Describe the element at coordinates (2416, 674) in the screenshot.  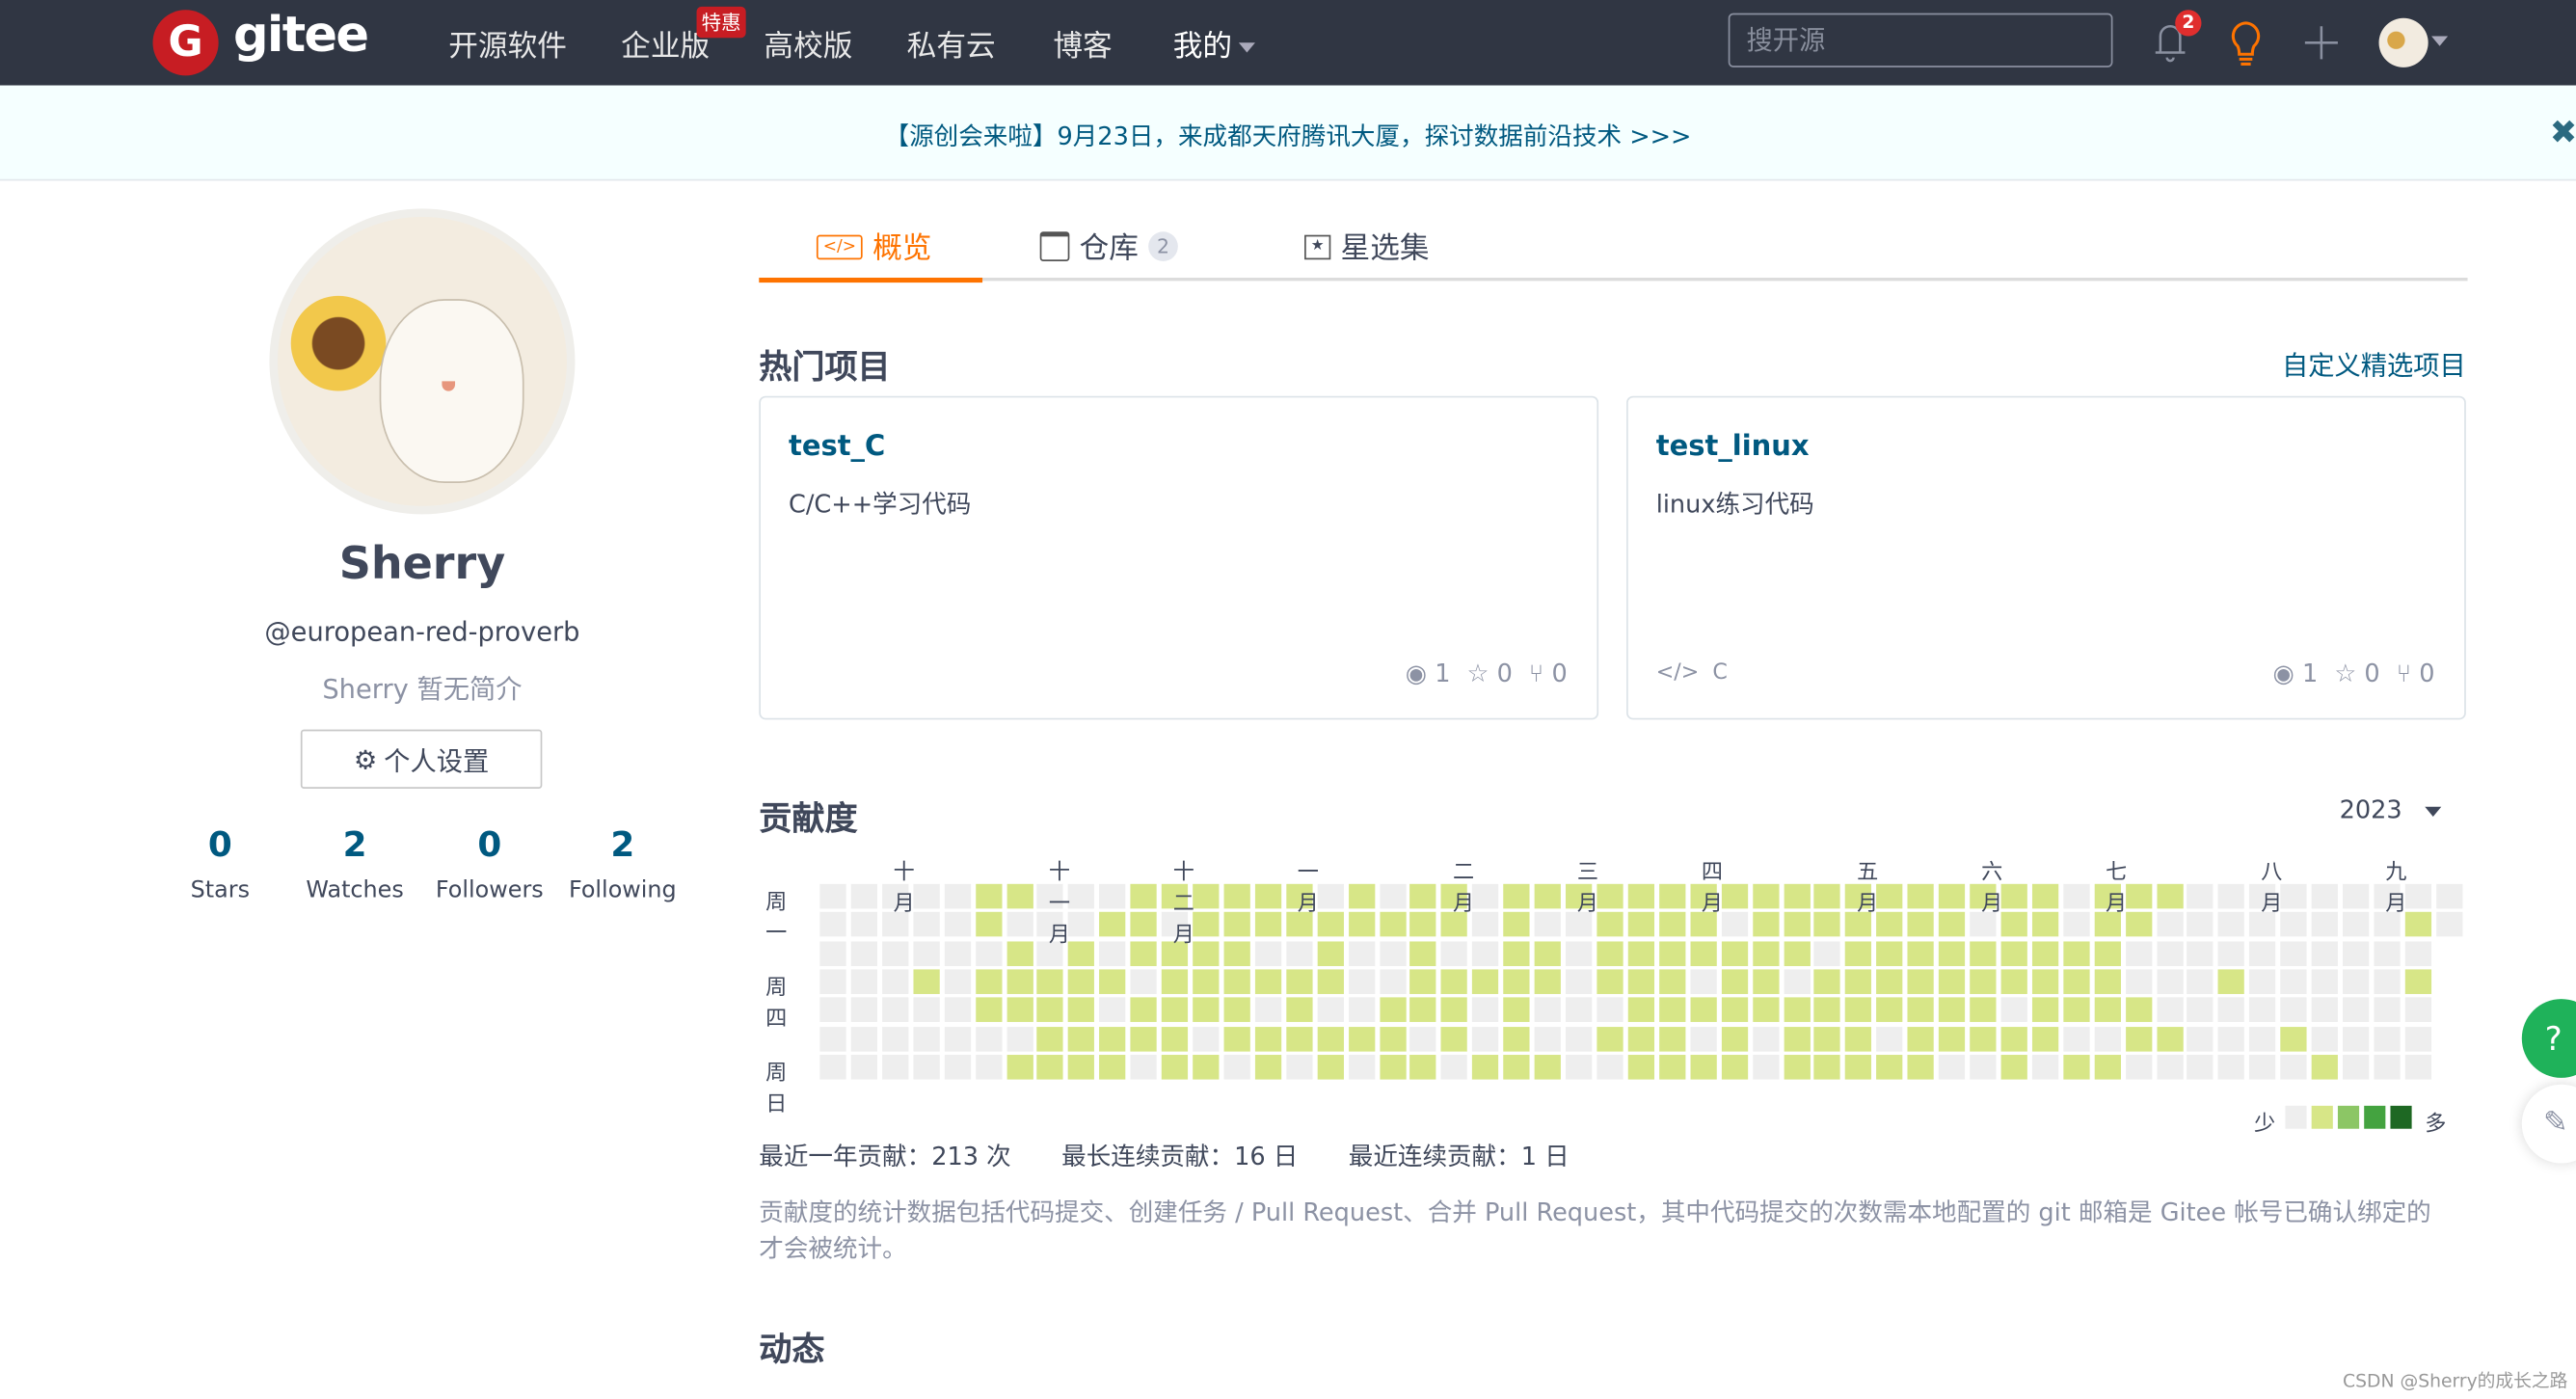
I see `fork-count: ⑂ 0` at that location.